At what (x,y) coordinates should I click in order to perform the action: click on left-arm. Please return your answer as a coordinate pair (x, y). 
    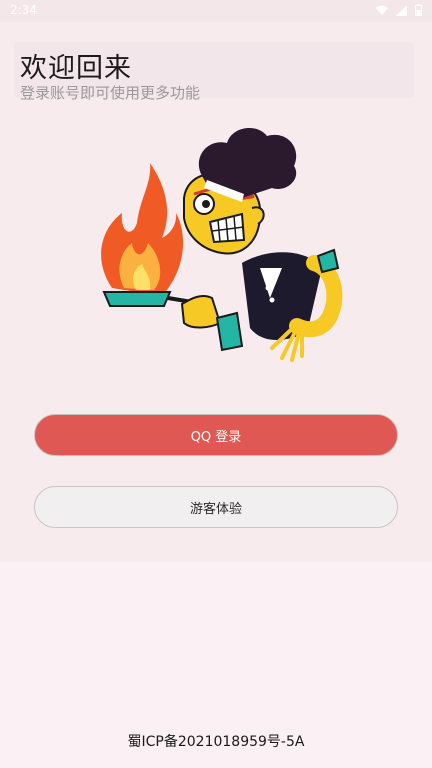
    Looking at the image, I should click on (201, 311).